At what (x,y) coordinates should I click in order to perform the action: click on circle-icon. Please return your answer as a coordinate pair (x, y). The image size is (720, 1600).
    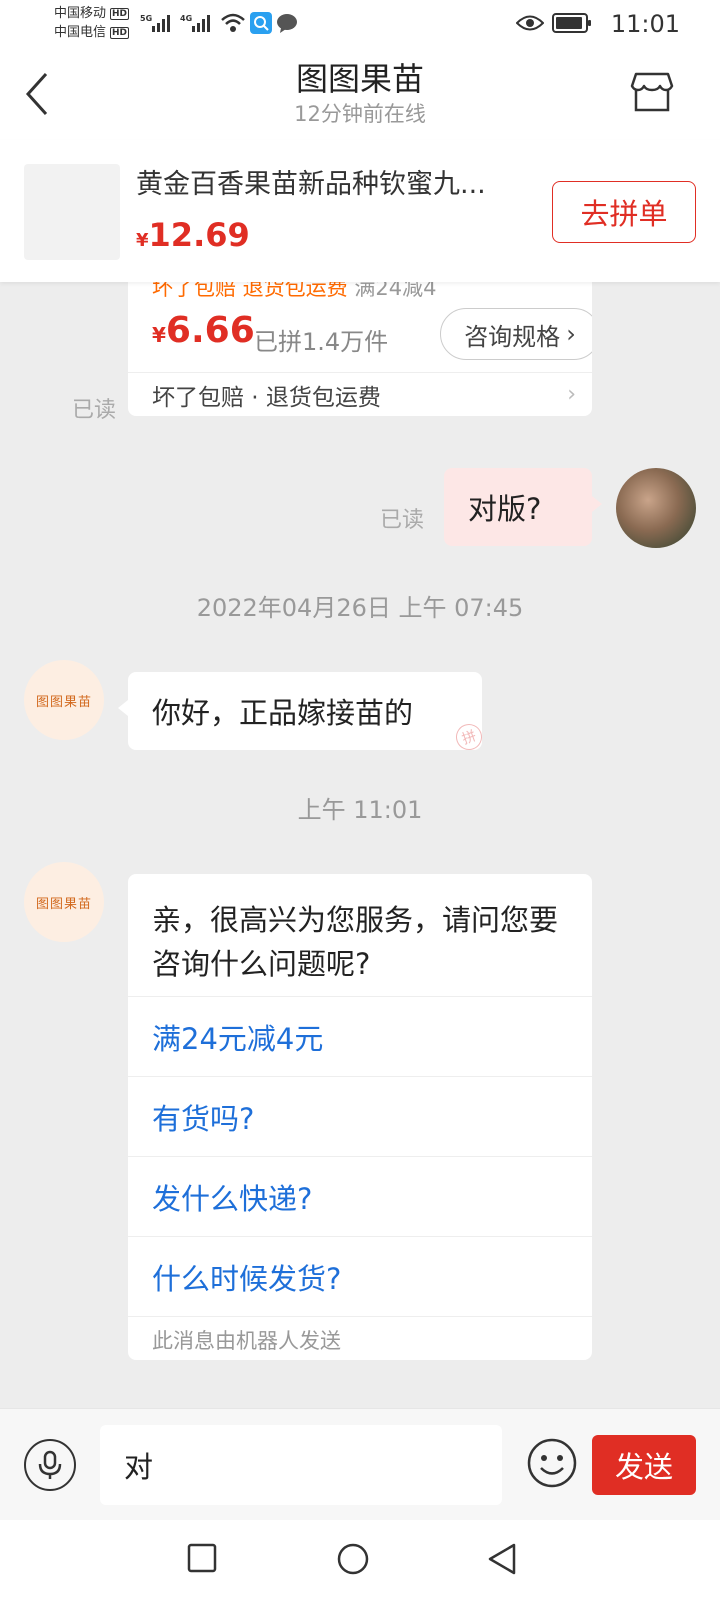
    Looking at the image, I should click on (353, 1559).